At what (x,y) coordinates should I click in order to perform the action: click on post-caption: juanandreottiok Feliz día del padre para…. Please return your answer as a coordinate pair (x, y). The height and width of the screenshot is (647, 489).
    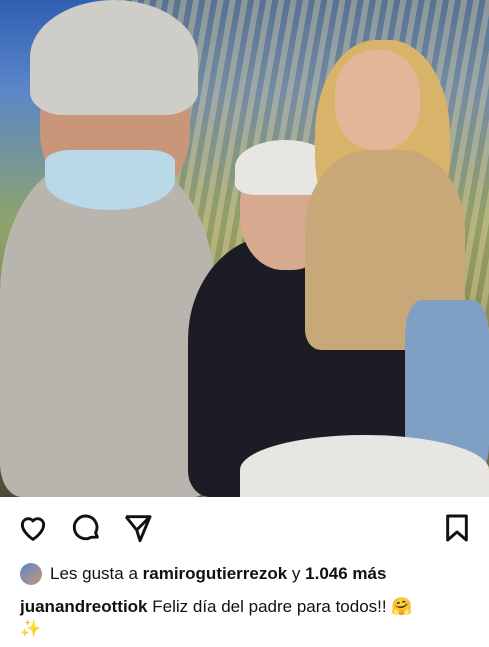
    Looking at the image, I should click on (245, 618).